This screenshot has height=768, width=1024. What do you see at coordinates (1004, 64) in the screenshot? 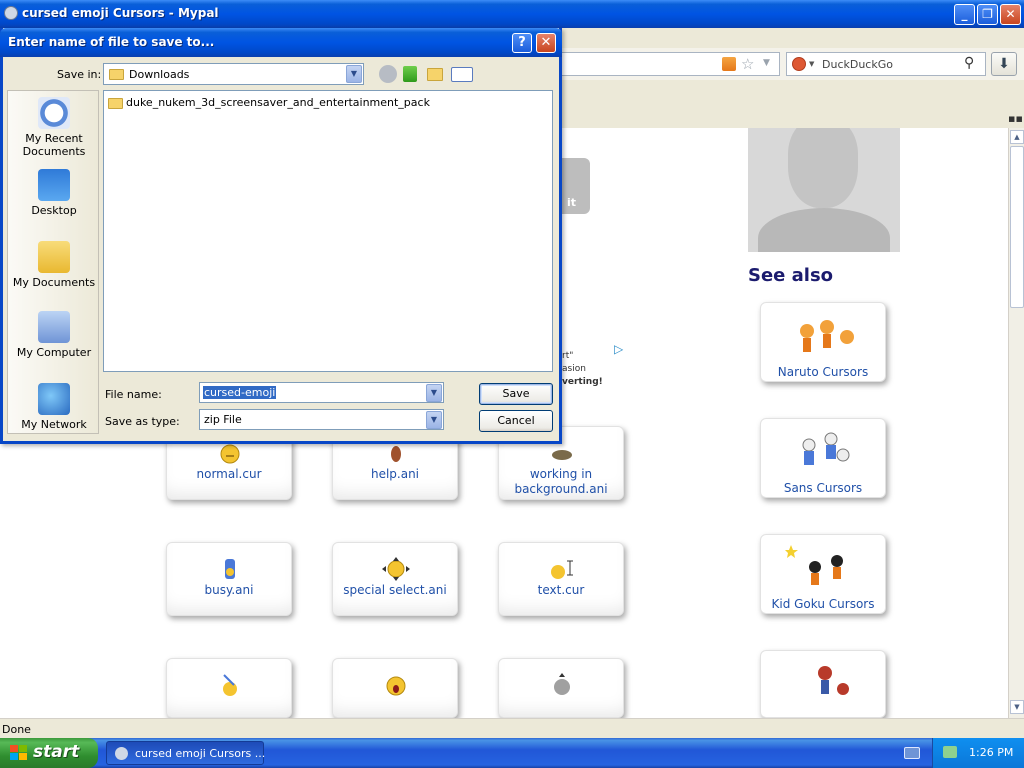
I see `downloads-button: ⬇` at bounding box center [1004, 64].